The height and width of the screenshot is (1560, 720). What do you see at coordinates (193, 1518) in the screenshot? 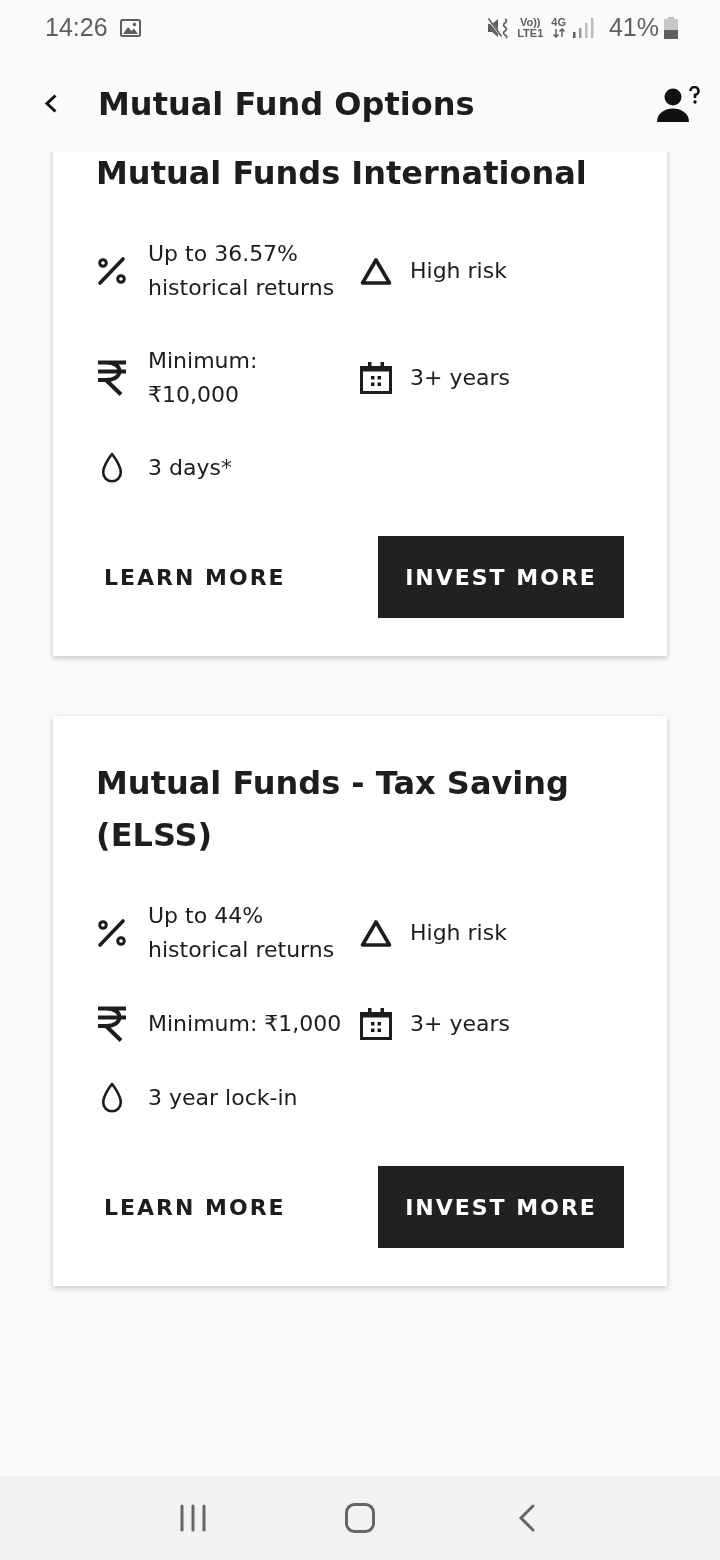
I see `recents-icon` at bounding box center [193, 1518].